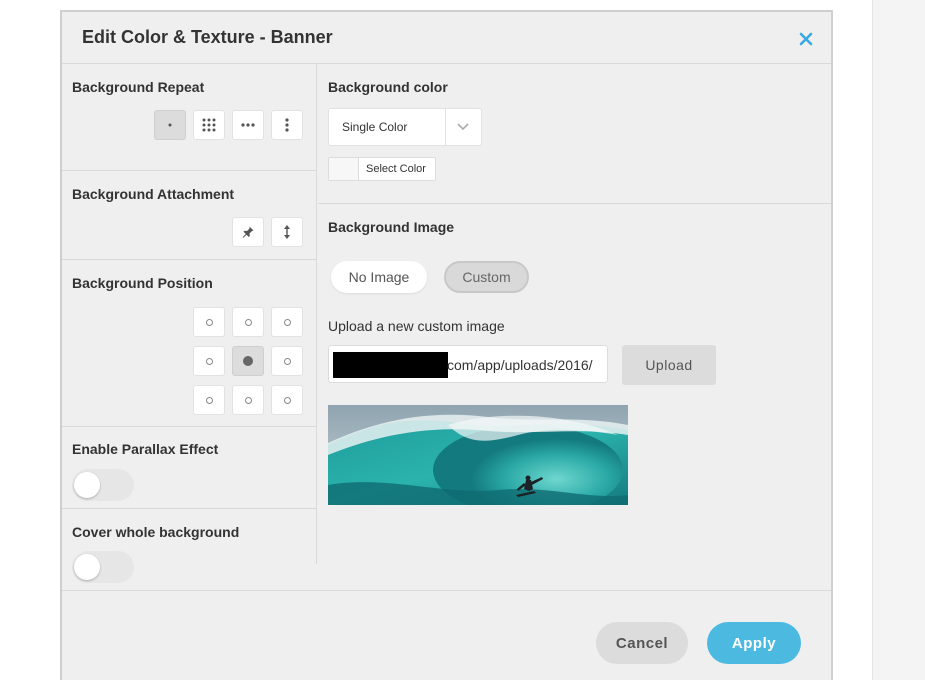  Describe the element at coordinates (446, 635) in the screenshot. I see `modal-footer: Cancel Apply` at that location.